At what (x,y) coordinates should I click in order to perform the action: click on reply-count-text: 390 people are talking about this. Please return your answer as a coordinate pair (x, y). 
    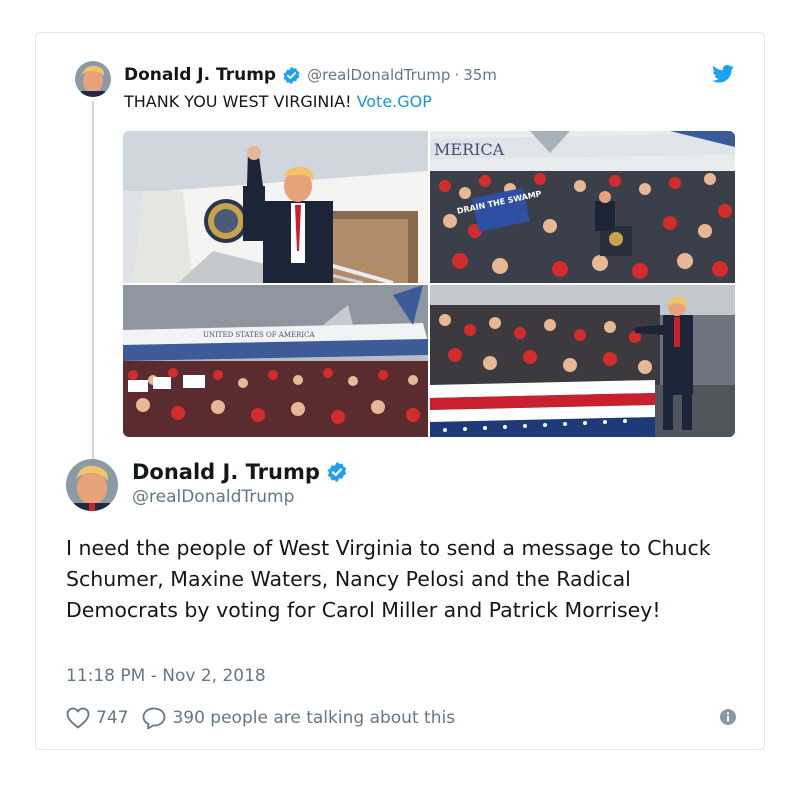
    Looking at the image, I should click on (314, 718).